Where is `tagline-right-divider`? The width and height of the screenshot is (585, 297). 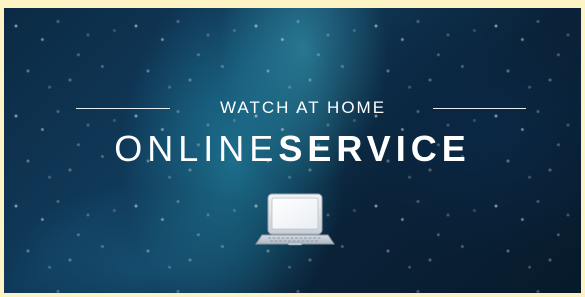 tagline-right-divider is located at coordinates (479, 108).